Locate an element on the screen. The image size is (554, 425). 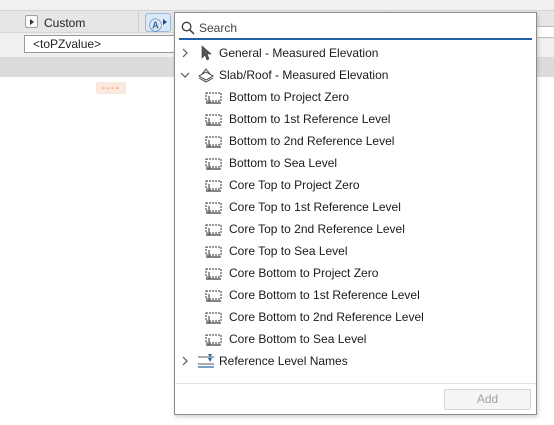
tree-item-label: Bottom to 1st Reference Level is located at coordinates (310, 119).